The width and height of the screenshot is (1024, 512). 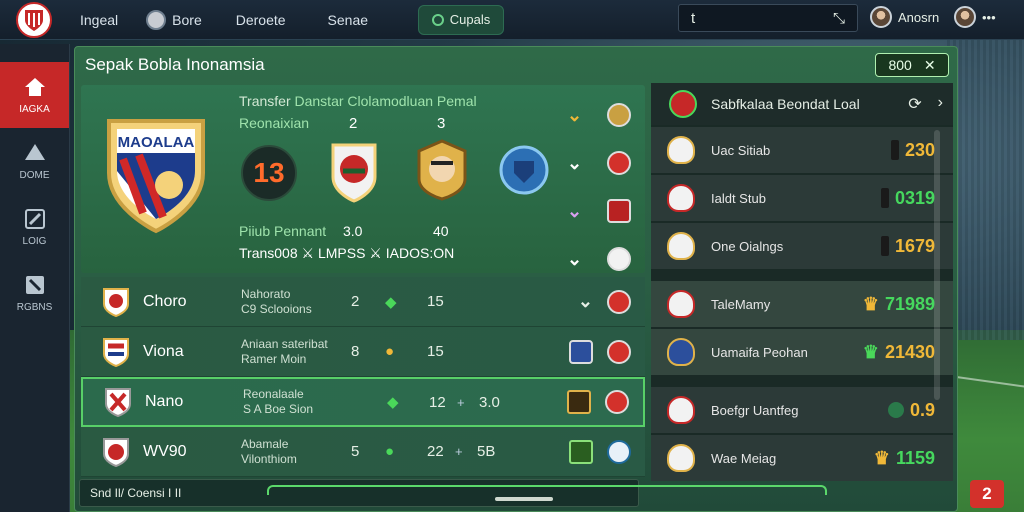 I want to click on refresh-icon: ⟳, so click(x=914, y=104).